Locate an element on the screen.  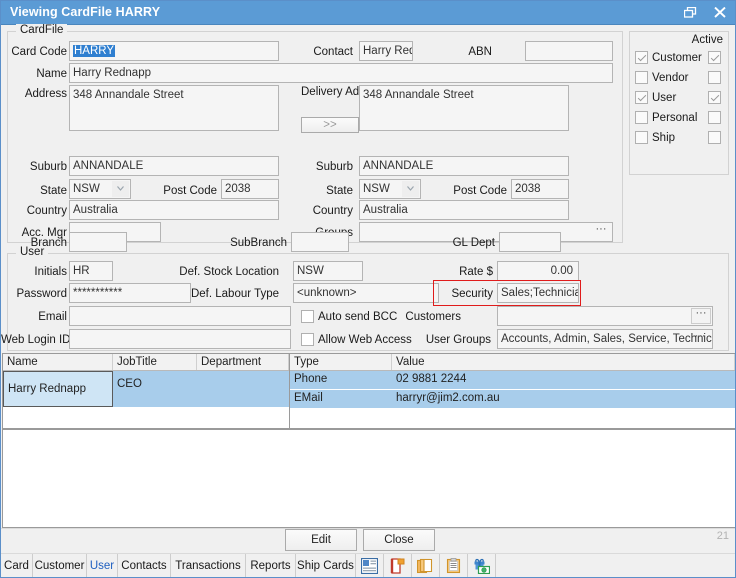
tab-user: User is located at coordinates (102, 565).